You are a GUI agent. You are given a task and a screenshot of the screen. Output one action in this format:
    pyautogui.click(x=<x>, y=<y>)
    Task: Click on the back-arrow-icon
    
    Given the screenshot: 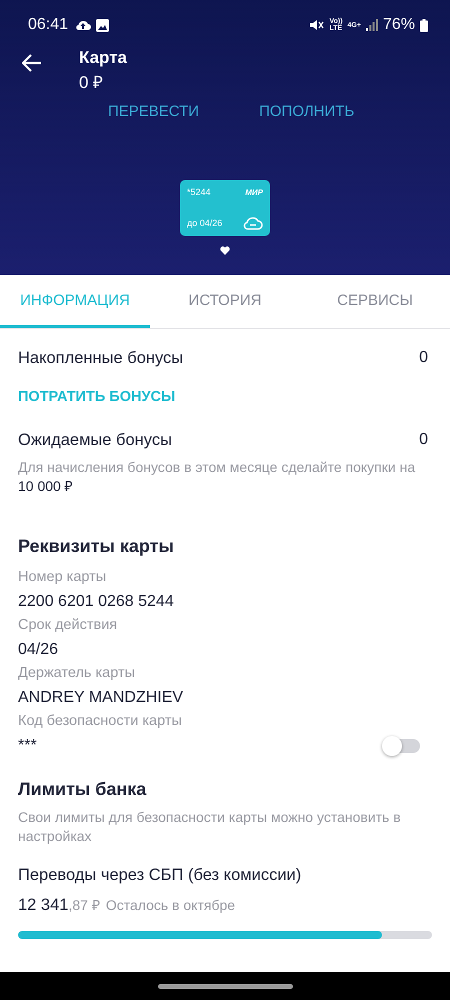 What is the action you would take?
    pyautogui.click(x=32, y=63)
    